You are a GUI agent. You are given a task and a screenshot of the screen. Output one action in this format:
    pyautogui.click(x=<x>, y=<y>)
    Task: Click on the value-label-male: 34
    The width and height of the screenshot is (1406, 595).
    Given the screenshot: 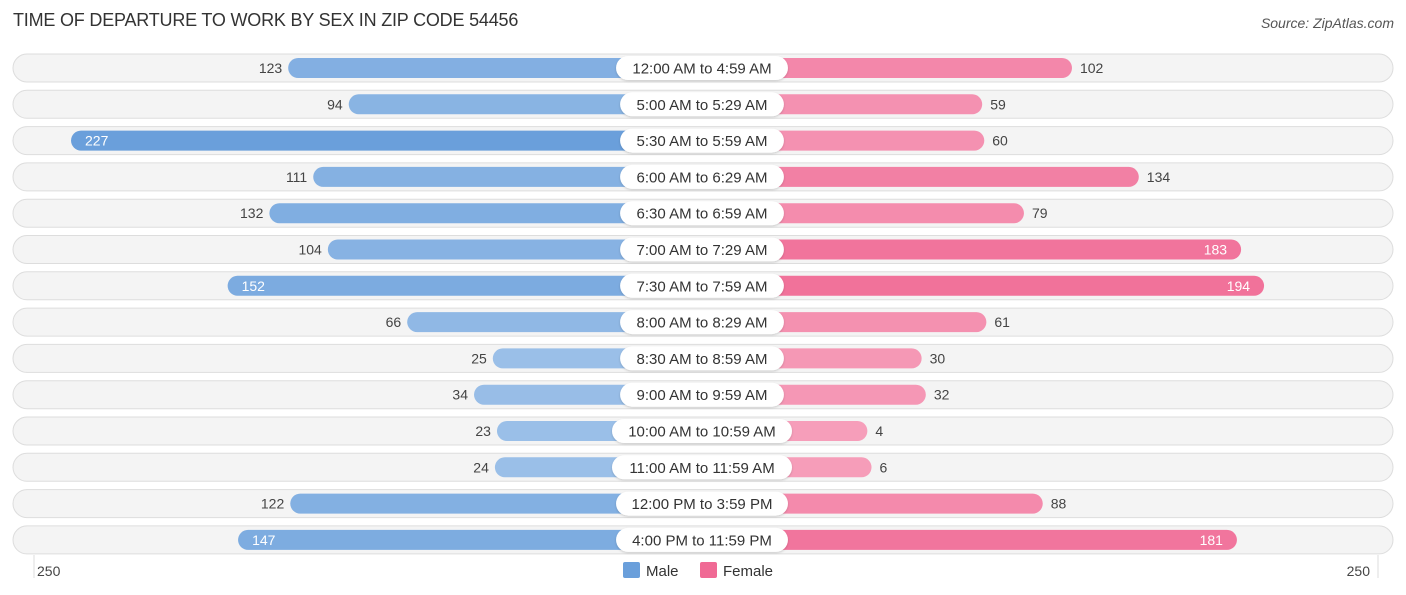 What is the action you would take?
    pyautogui.click(x=460, y=395)
    